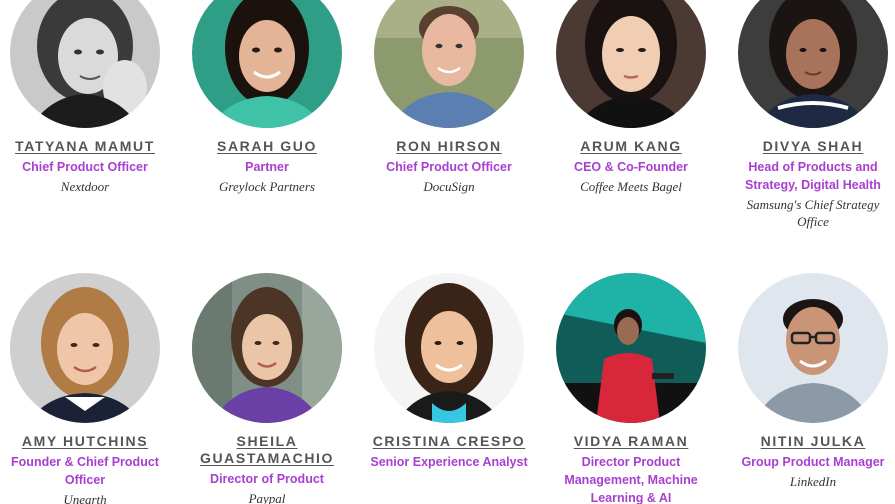  What do you see at coordinates (631, 441) in the screenshot?
I see `speaker-name: VIDYA RAMAN` at bounding box center [631, 441].